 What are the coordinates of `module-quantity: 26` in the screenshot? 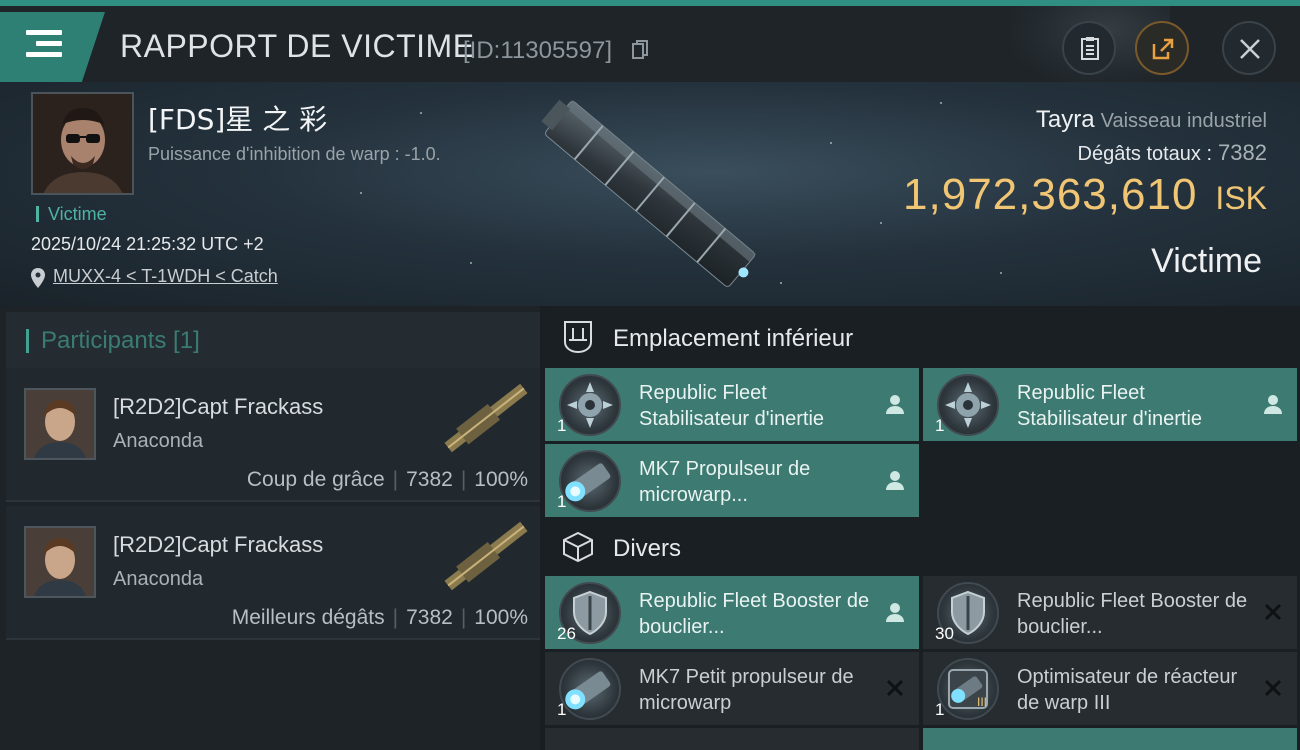 It's located at (566, 633).